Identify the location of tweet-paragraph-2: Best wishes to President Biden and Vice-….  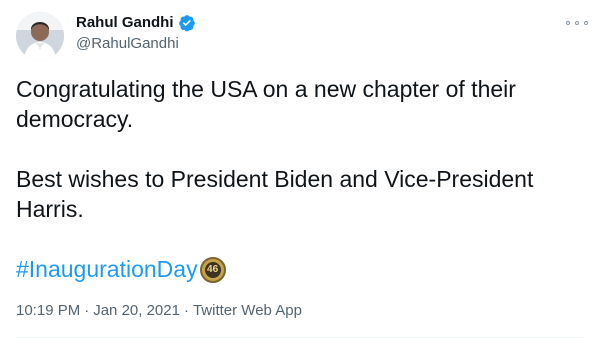
(275, 194).